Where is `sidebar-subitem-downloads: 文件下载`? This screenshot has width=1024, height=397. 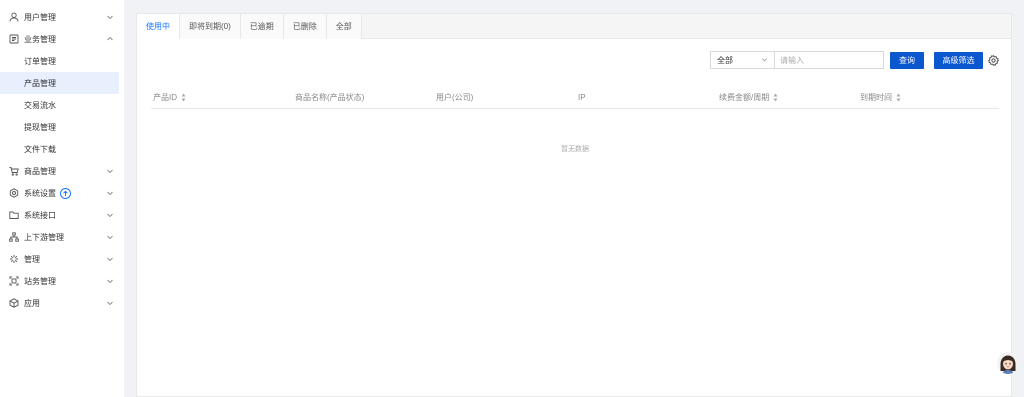 sidebar-subitem-downloads: 文件下载 is located at coordinates (62, 149).